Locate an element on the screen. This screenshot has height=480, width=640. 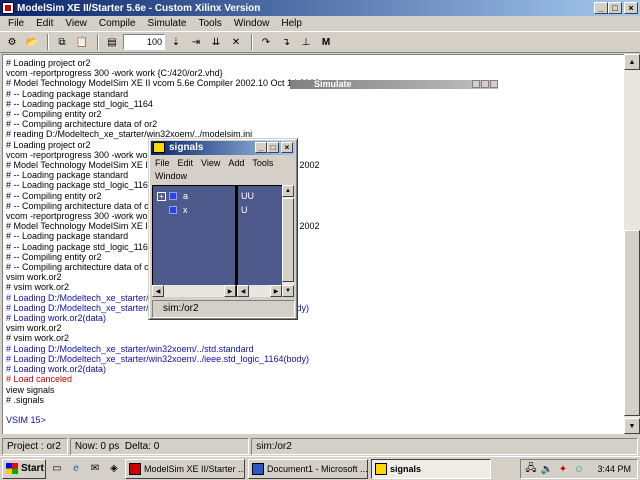
start-label: Start is located at coordinates (32, 468).